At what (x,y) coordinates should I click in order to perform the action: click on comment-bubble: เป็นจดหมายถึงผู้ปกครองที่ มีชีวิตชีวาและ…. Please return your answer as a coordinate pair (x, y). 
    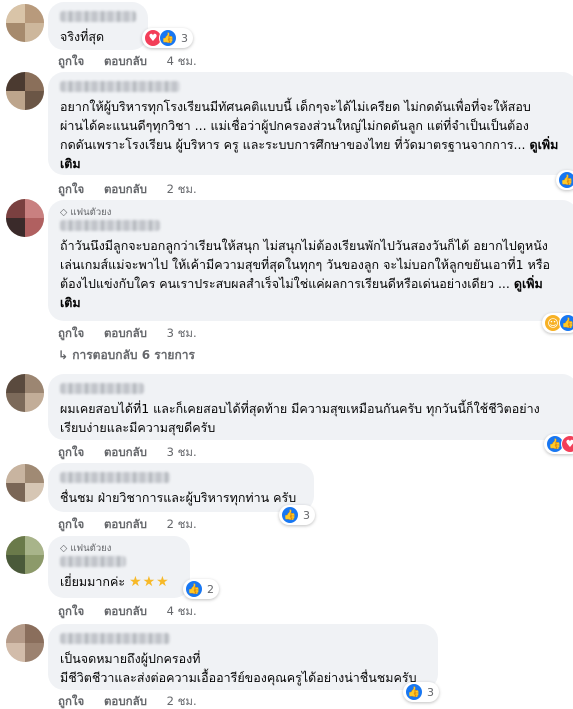
    Looking at the image, I should click on (243, 657).